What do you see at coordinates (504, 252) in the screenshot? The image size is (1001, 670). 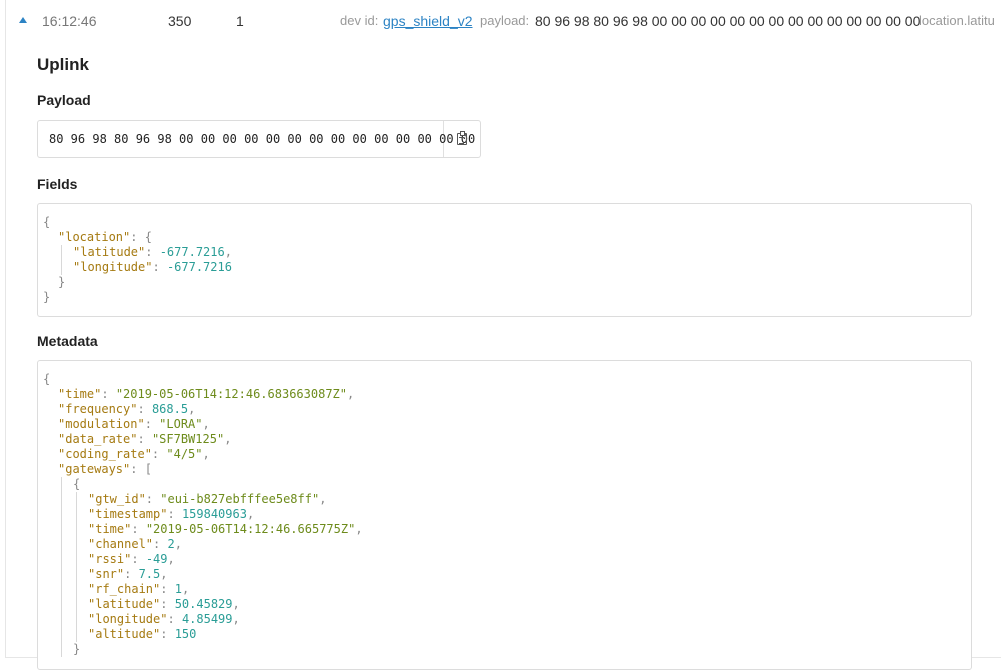 I see `json-line: "latitude": -677.7216,` at bounding box center [504, 252].